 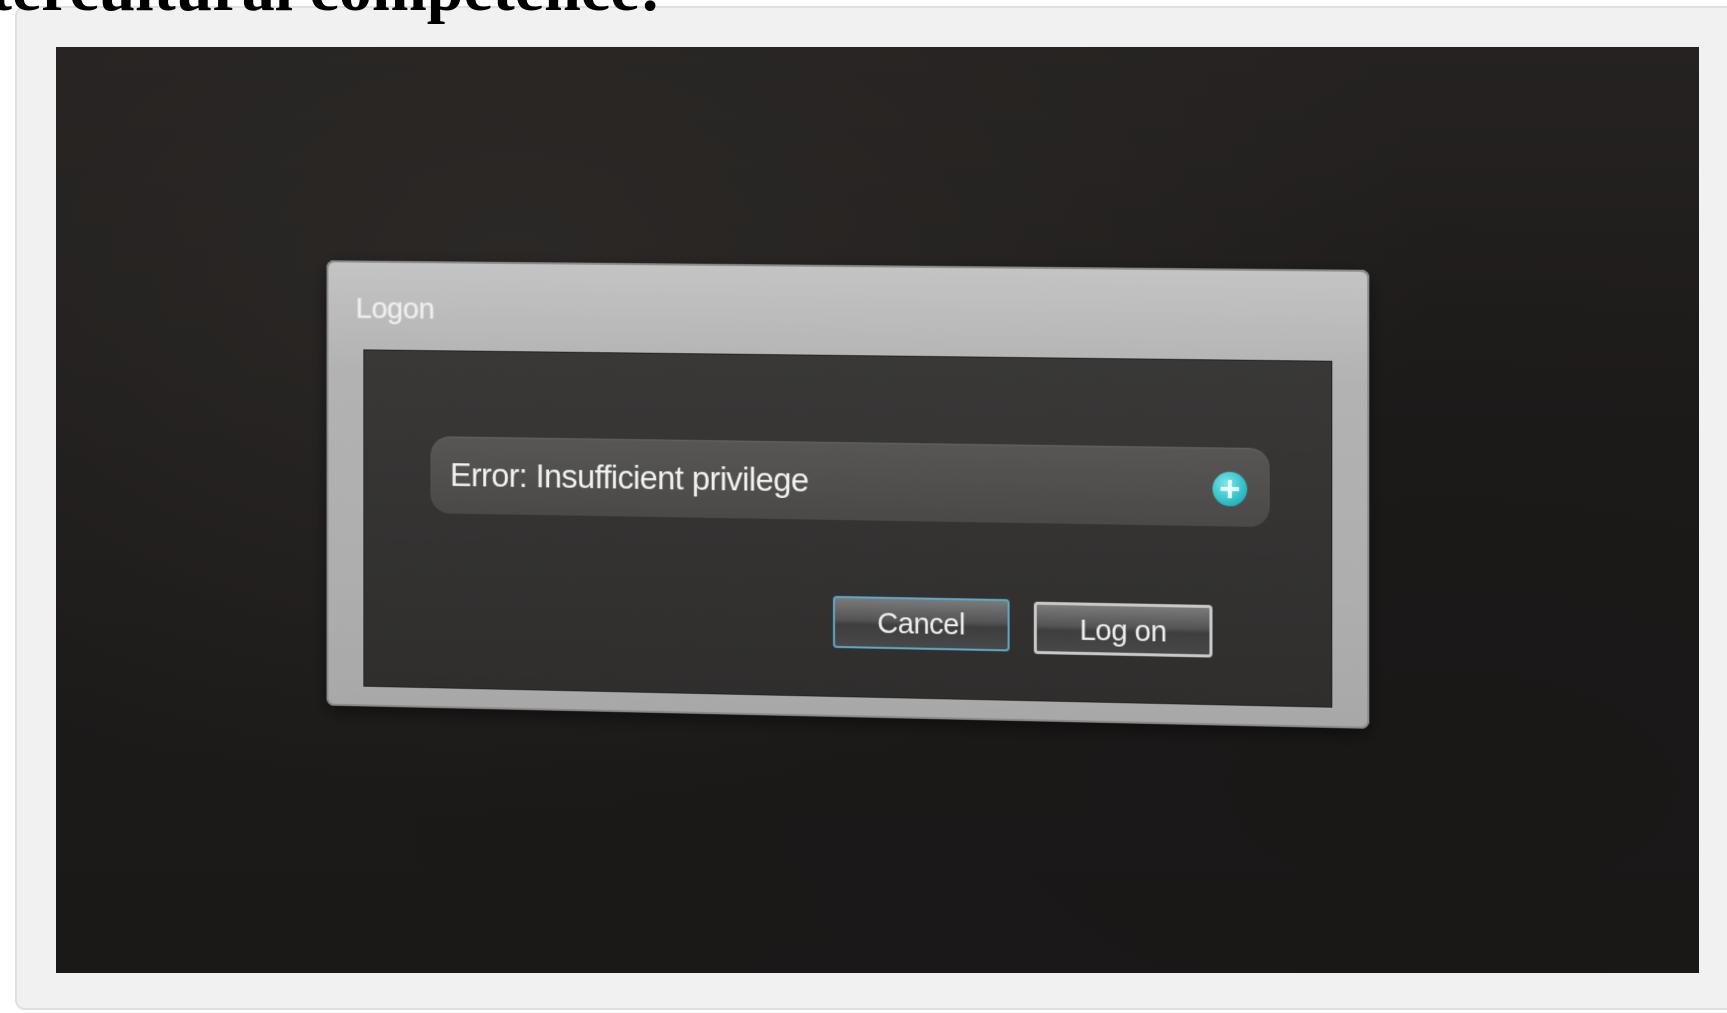 I want to click on dialog-title: Logon, so click(x=395, y=309).